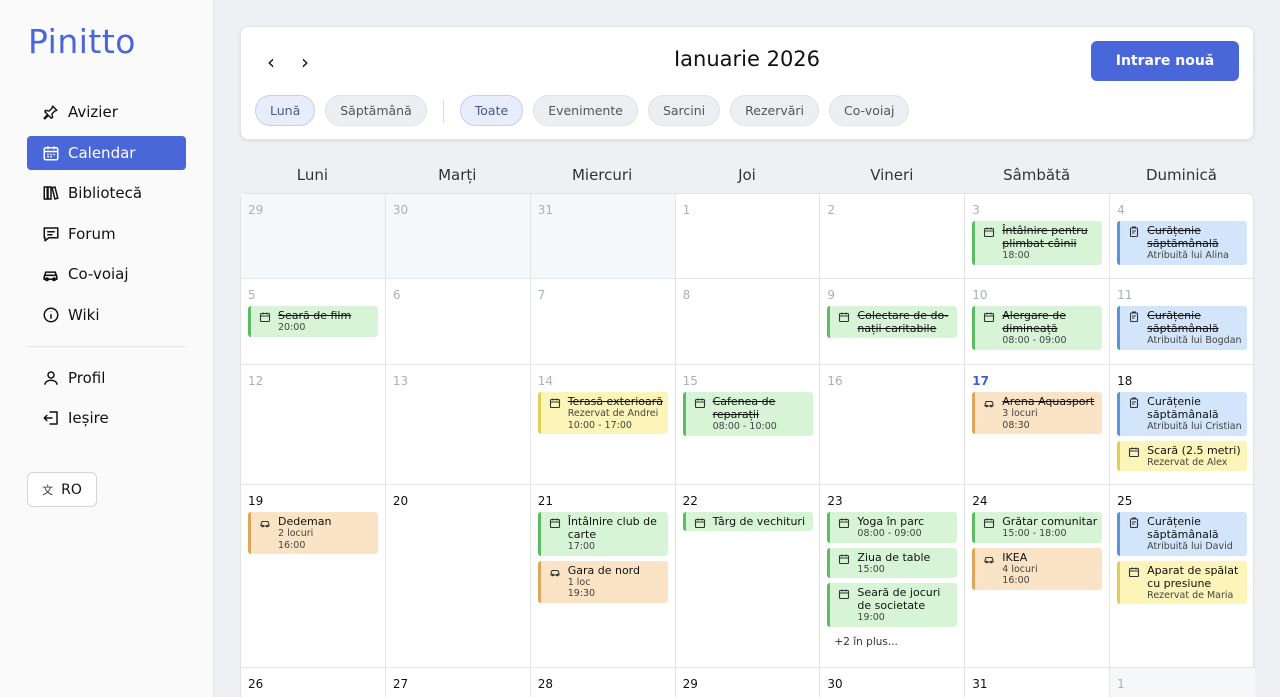 This screenshot has width=1280, height=697. Describe the element at coordinates (491, 110) in the screenshot. I see `filter-all-chip: Toate` at that location.